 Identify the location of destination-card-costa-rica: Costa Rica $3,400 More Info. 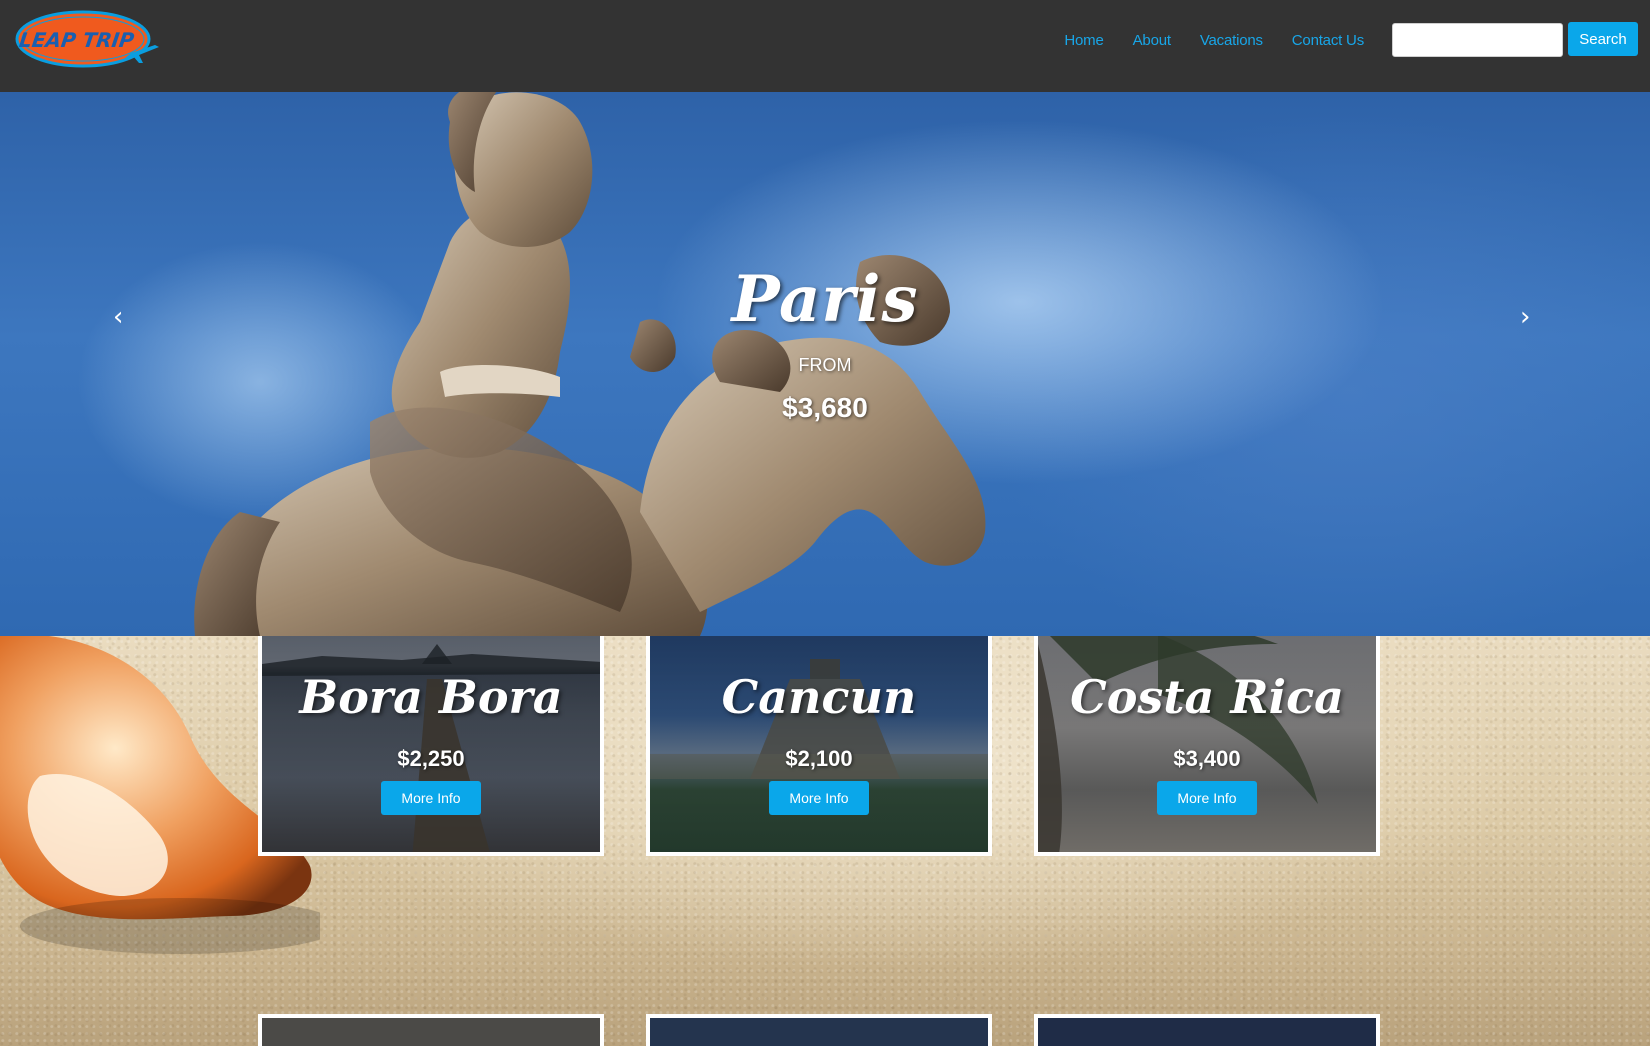
(1207, 746).